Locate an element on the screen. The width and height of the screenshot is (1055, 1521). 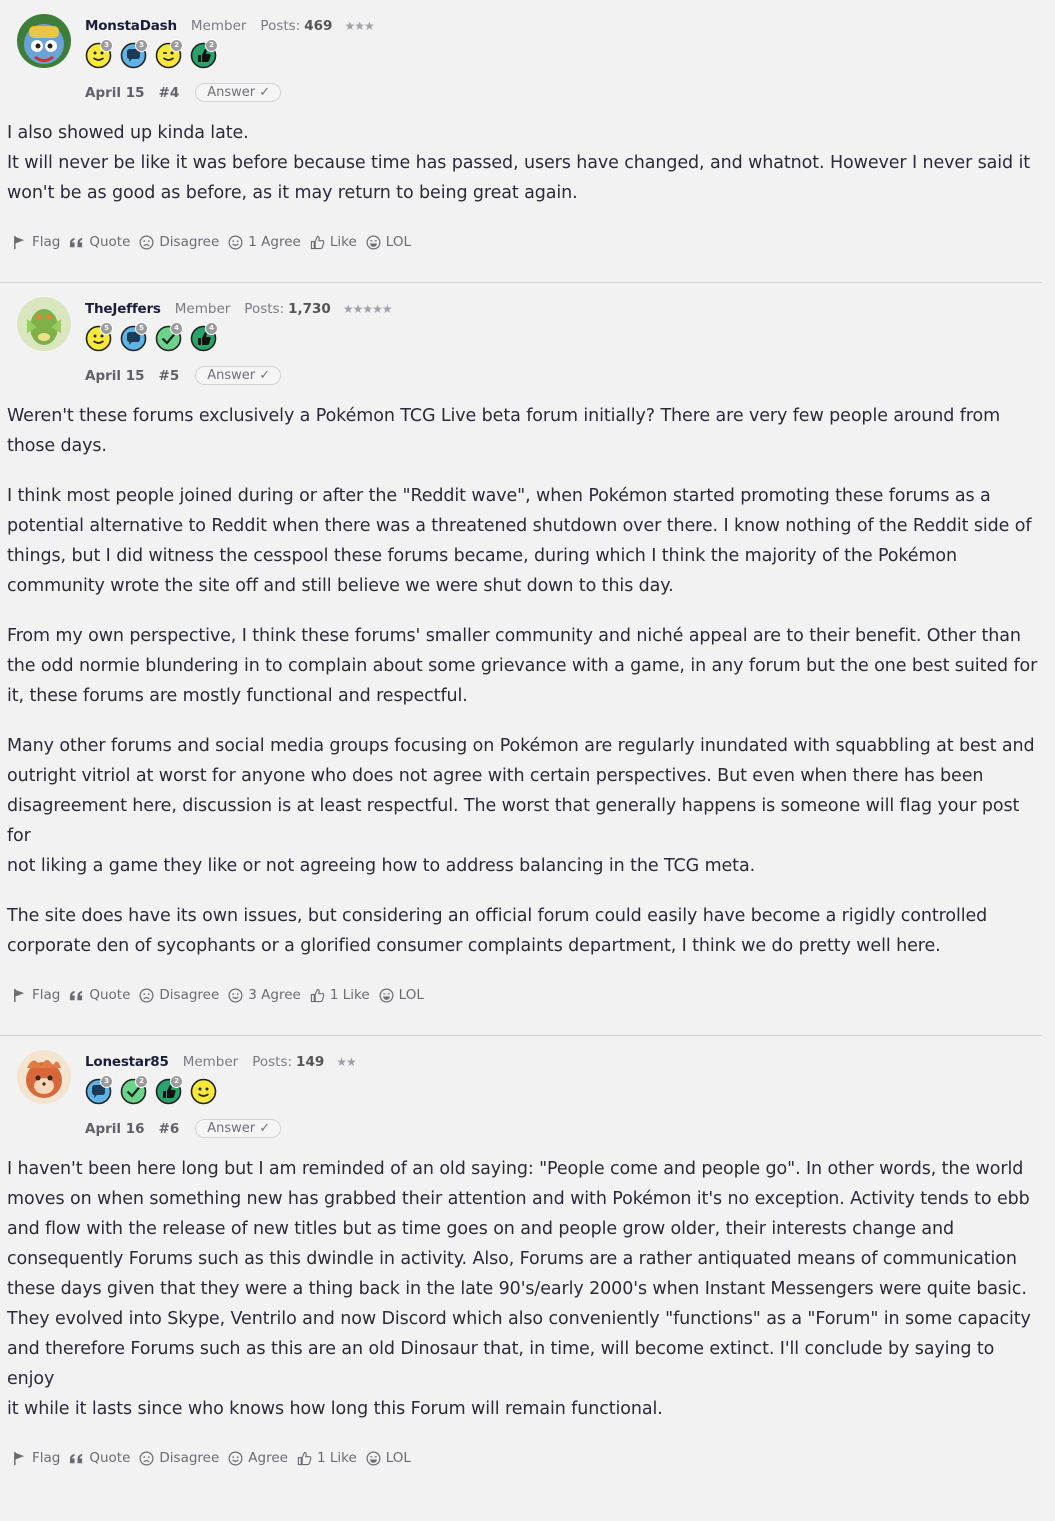
badge-graphic is located at coordinates (203, 1091).